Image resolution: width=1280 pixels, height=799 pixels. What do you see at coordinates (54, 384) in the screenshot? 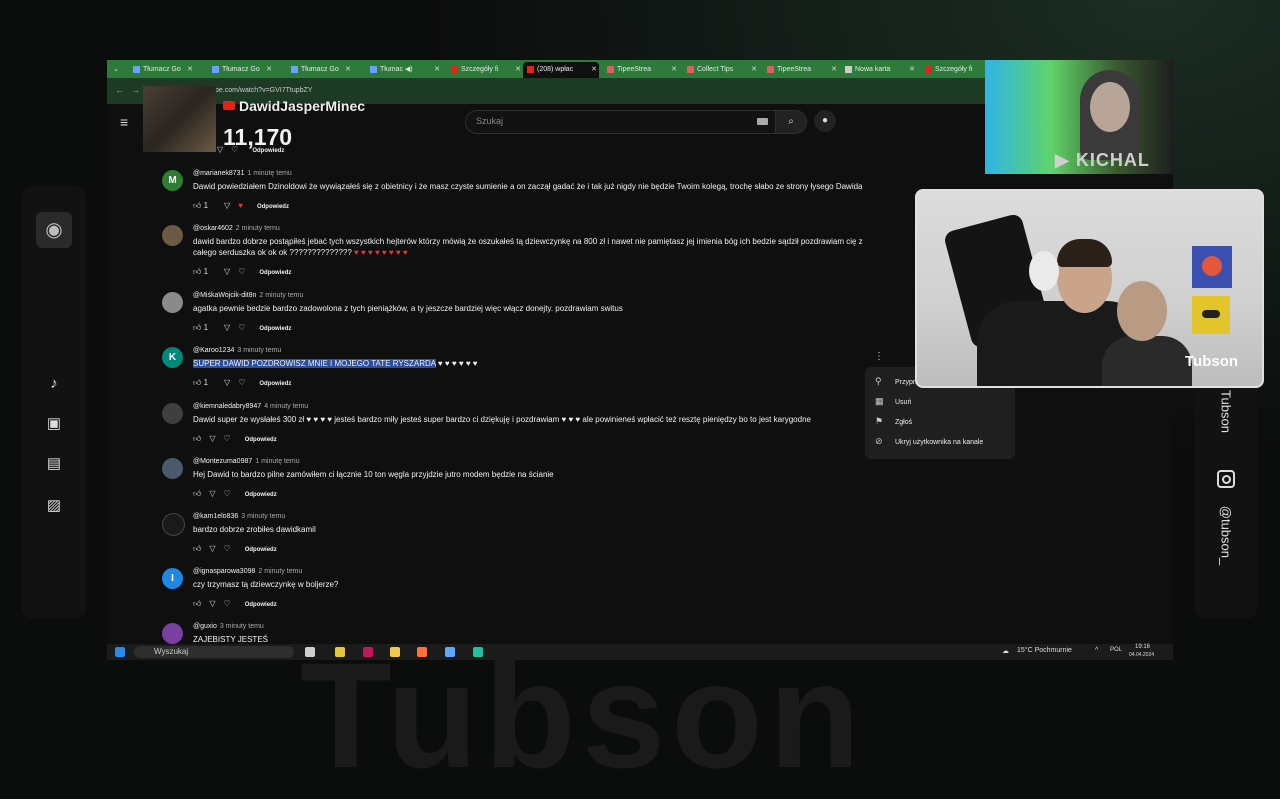
I see `music-icon: ♪` at bounding box center [54, 384].